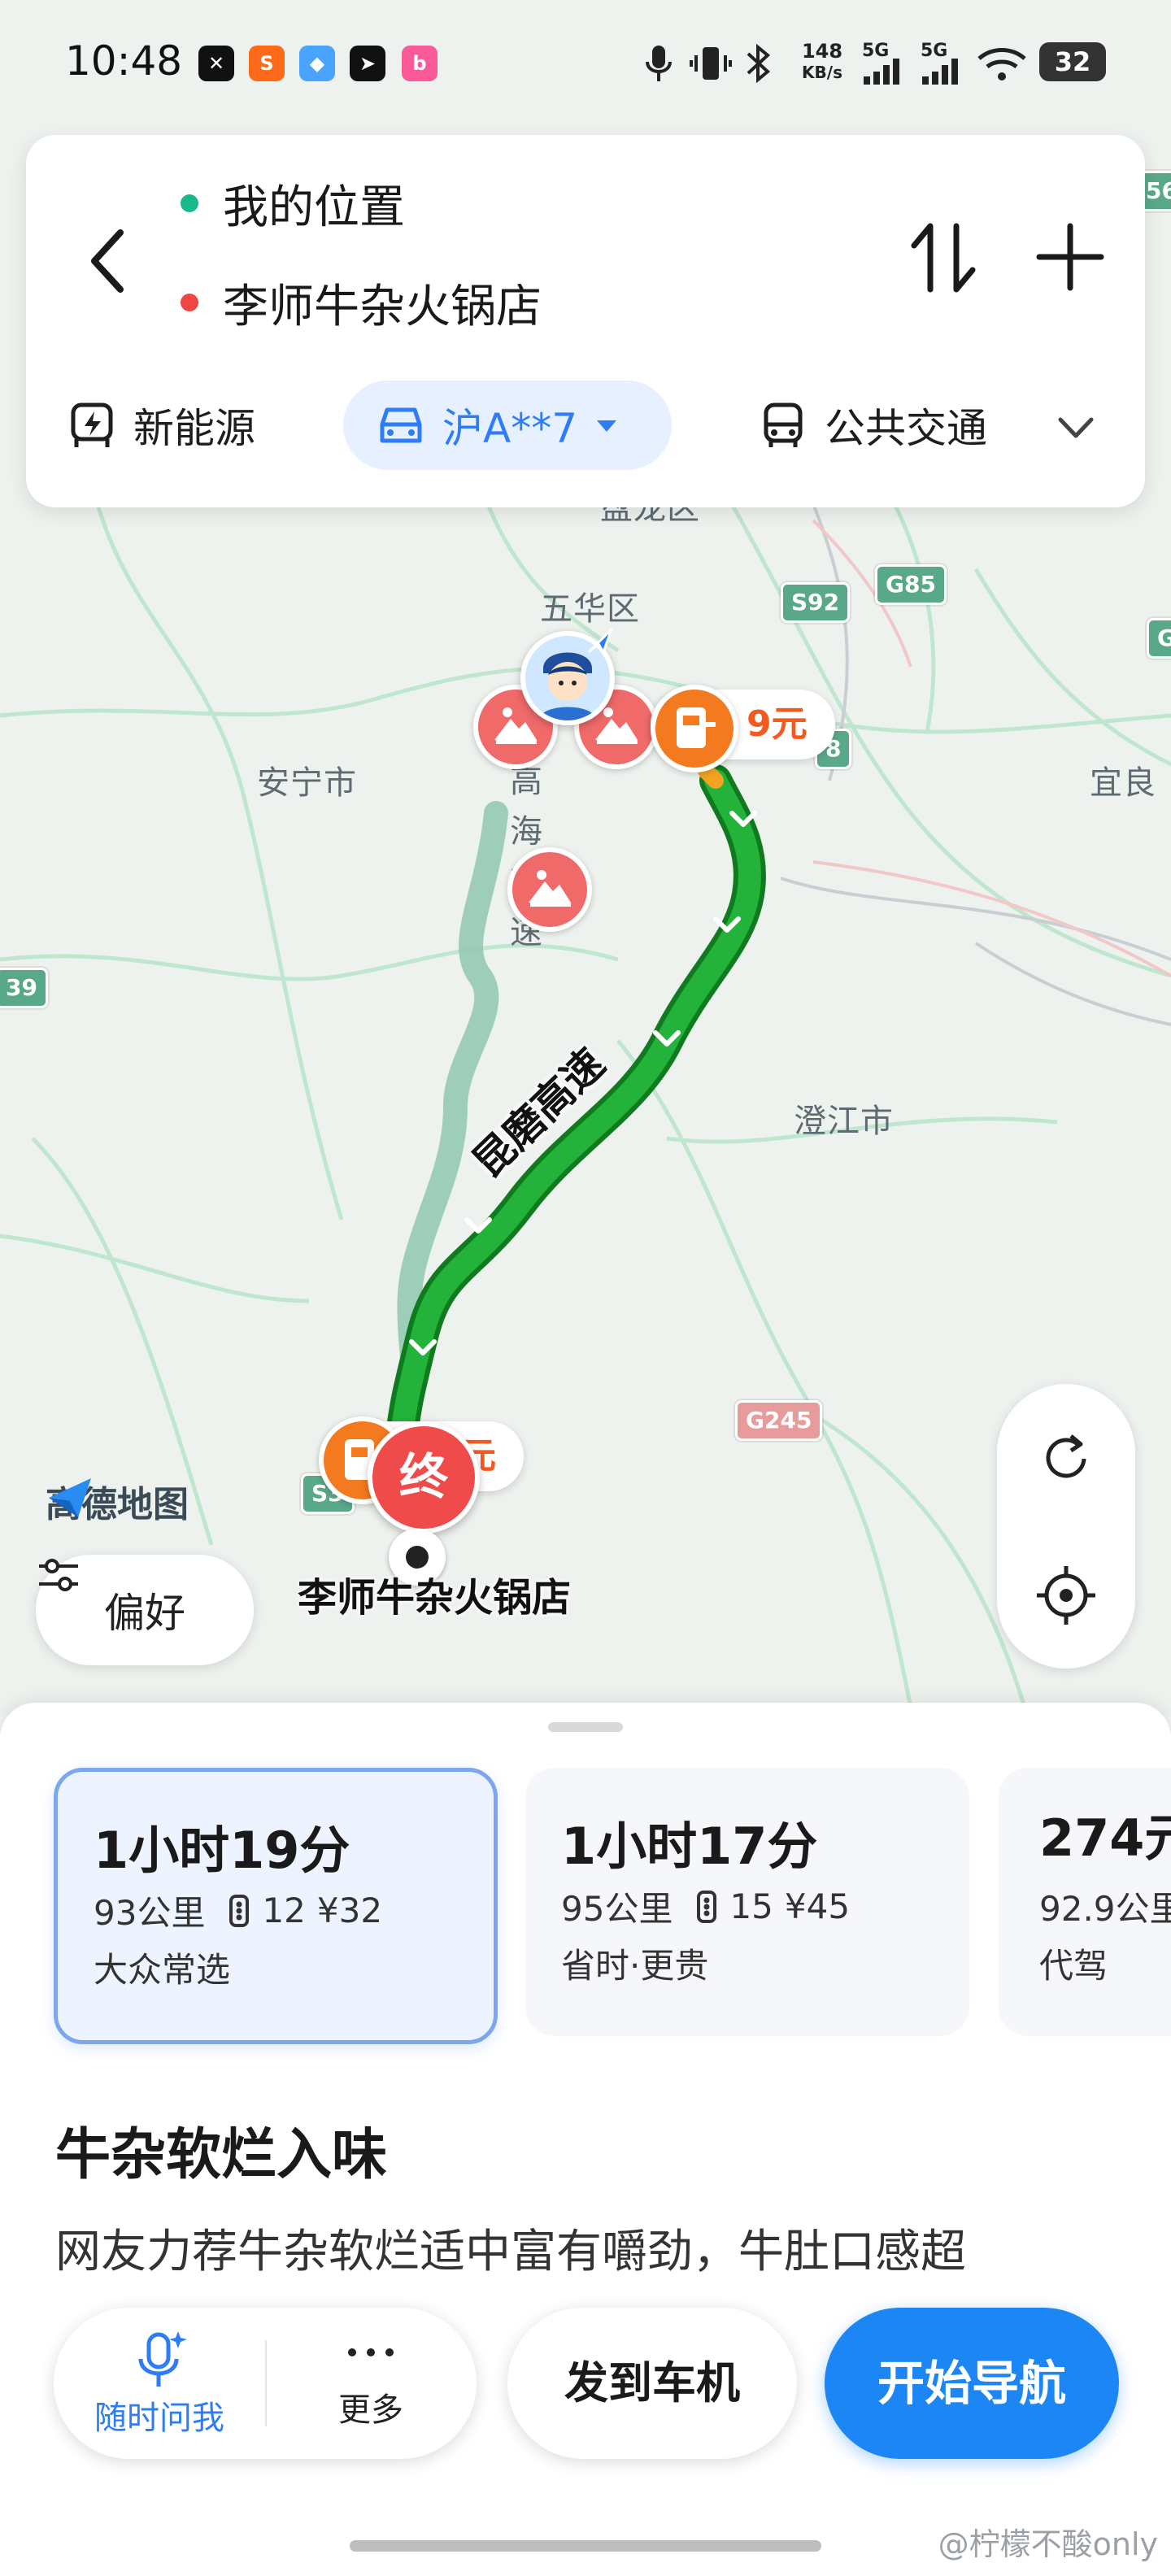  I want to click on route-tag: 大众常选, so click(163, 1970).